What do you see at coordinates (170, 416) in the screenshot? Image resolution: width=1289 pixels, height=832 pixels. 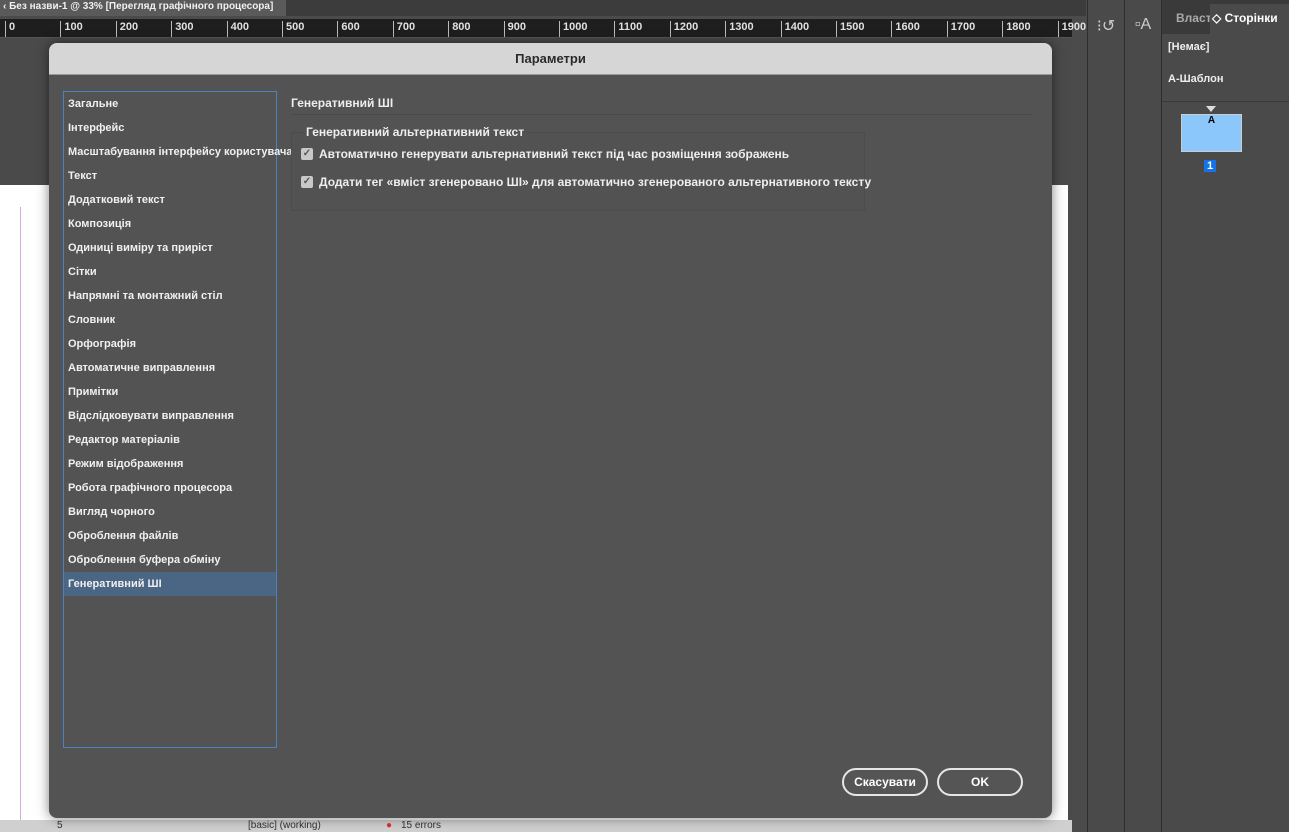 I see `category-item: Відслідковувати виправлення` at bounding box center [170, 416].